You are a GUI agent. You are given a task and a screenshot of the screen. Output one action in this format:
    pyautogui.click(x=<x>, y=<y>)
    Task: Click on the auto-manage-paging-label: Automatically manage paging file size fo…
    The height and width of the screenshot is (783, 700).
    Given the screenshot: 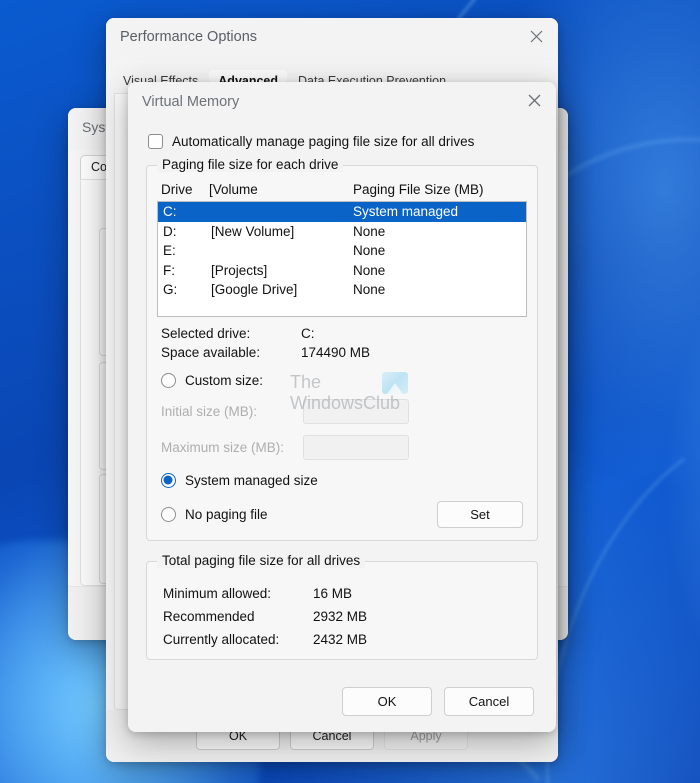 What is the action you would take?
    pyautogui.click(x=323, y=141)
    